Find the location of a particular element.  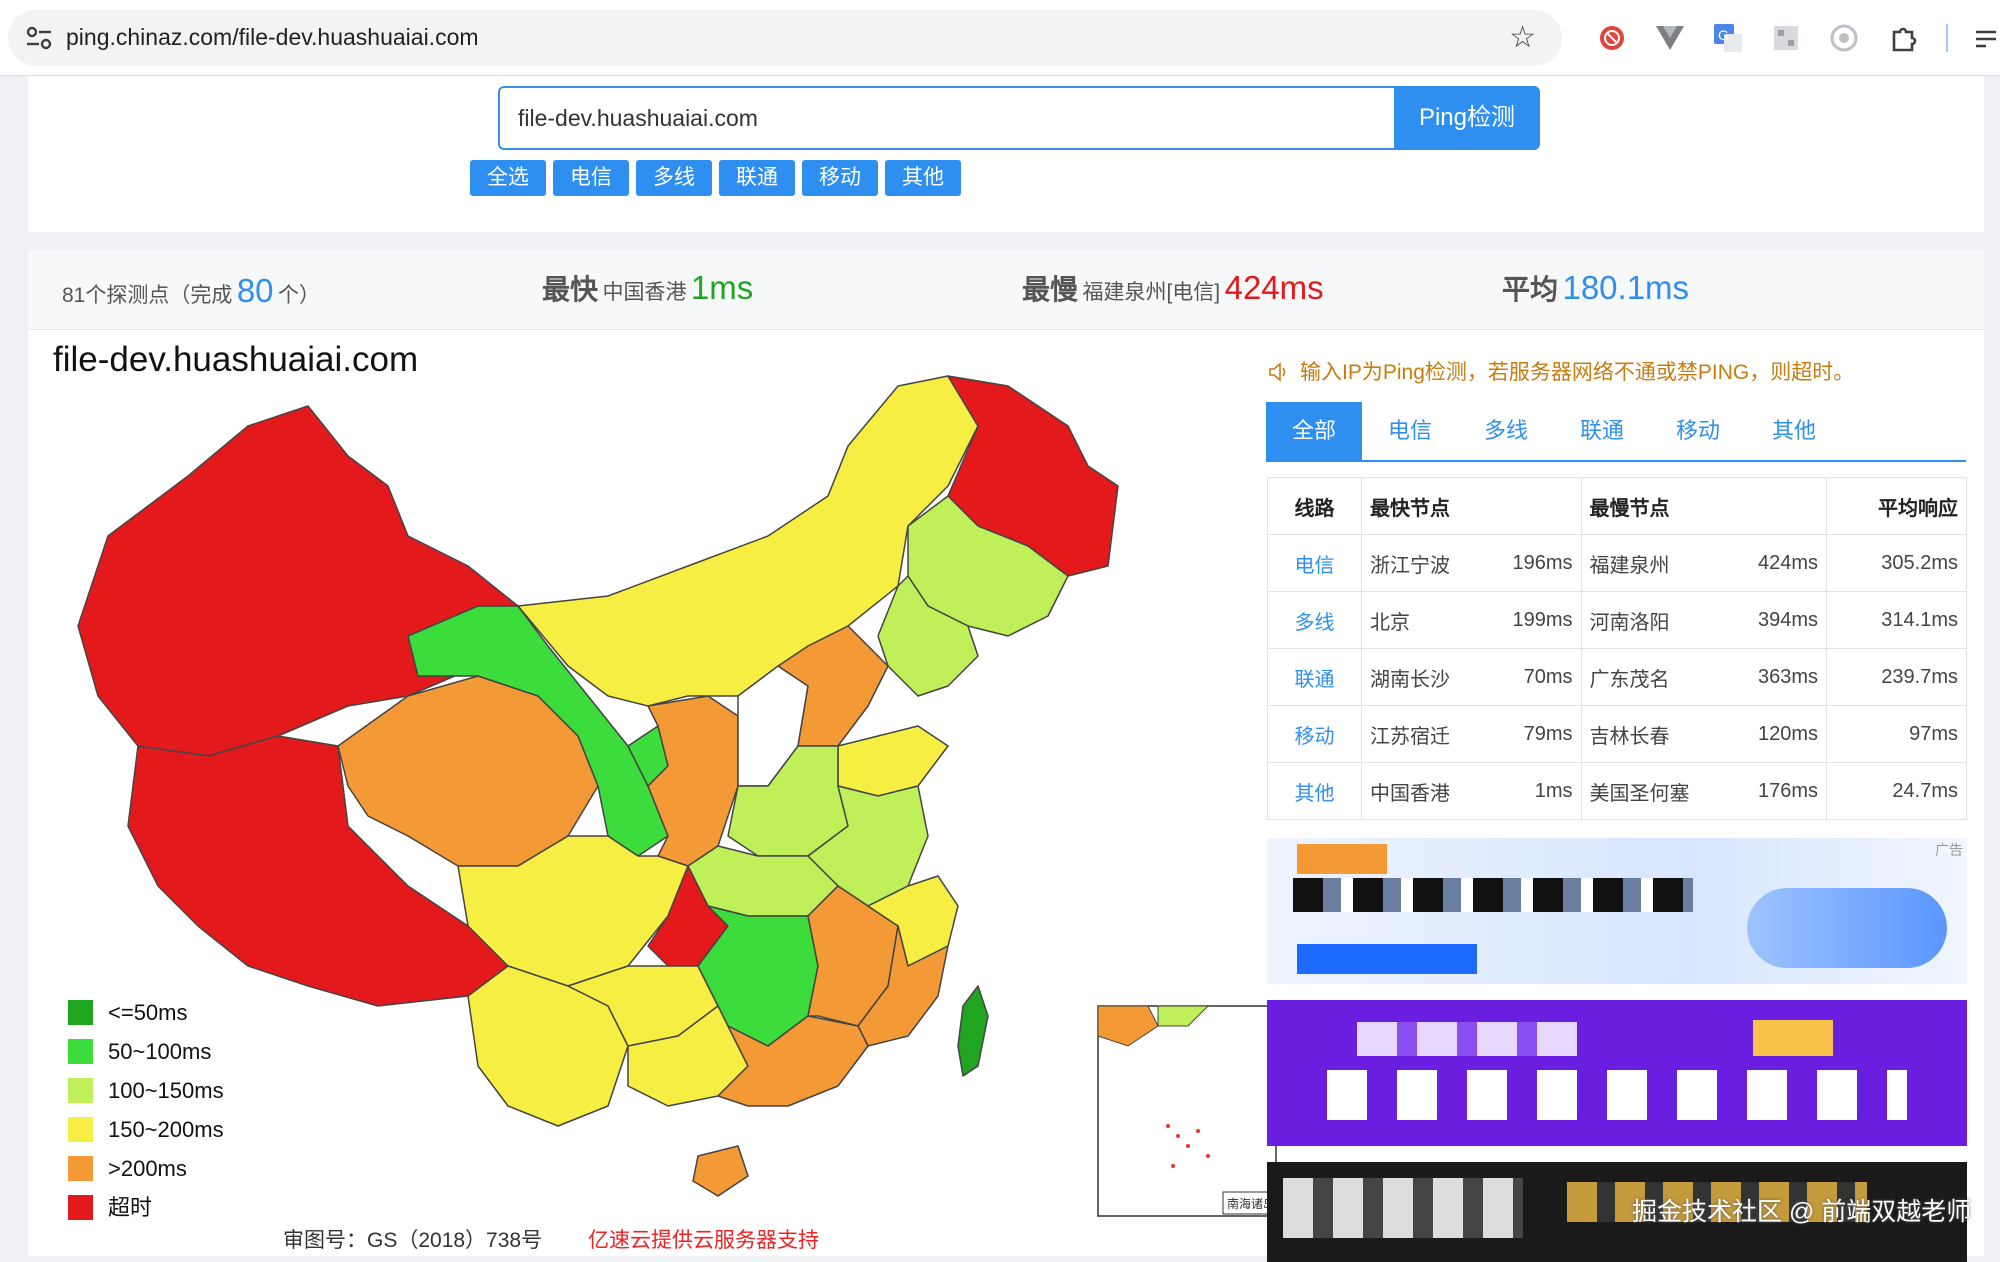

tab-other: 其他 is located at coordinates (1794, 431).